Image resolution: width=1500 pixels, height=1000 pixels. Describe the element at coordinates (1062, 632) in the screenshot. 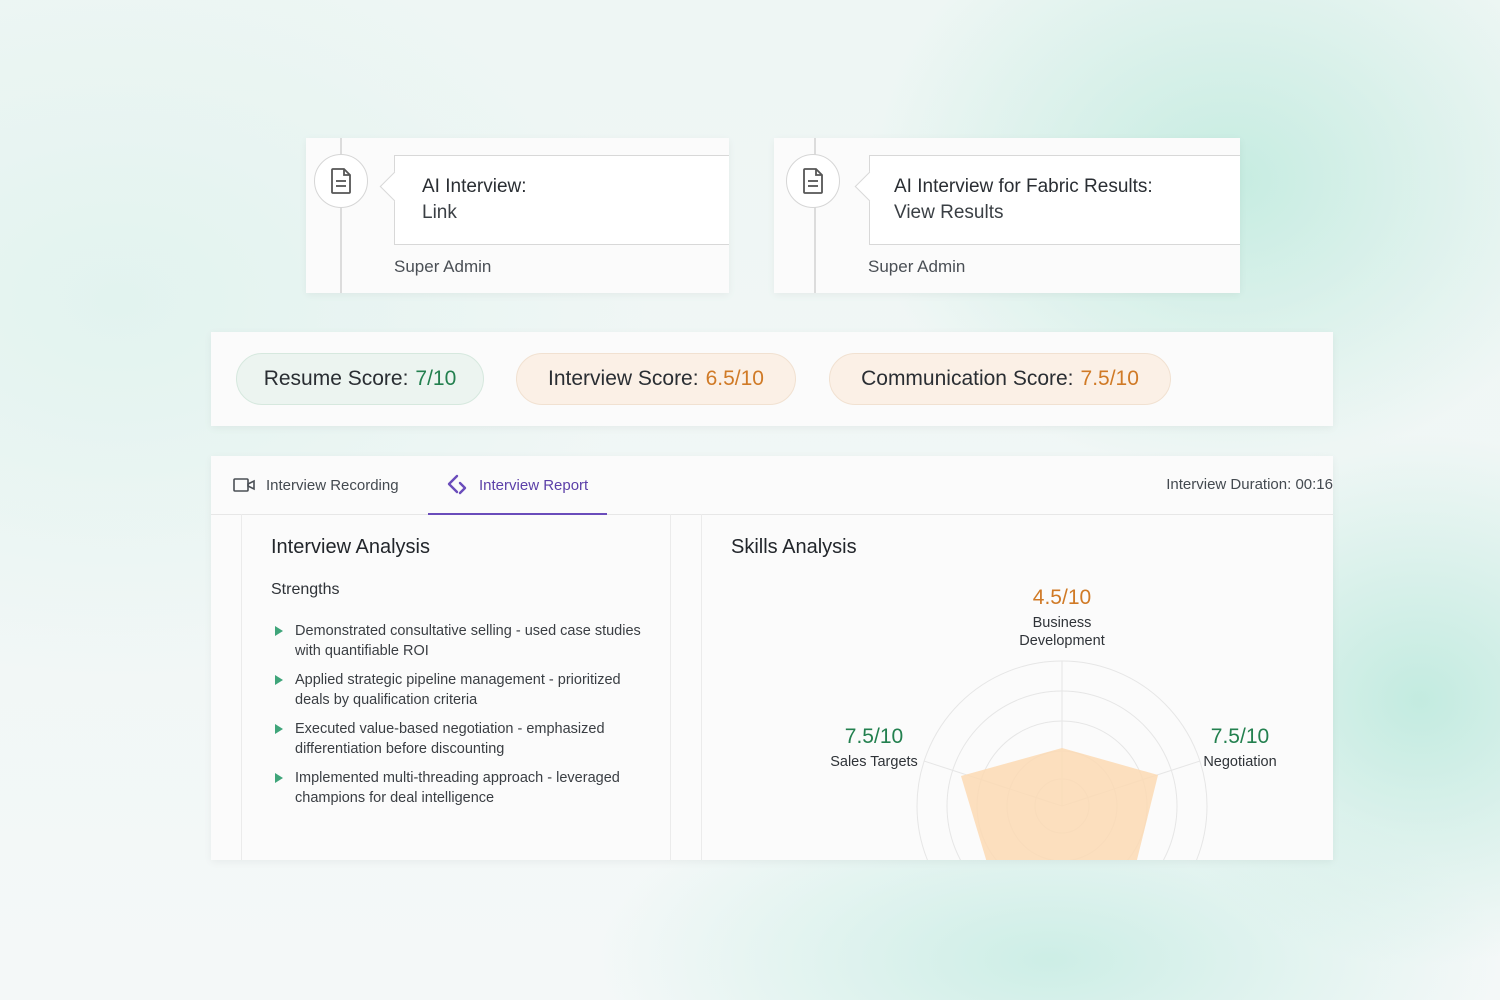

I see `skill-label: Business Development` at that location.